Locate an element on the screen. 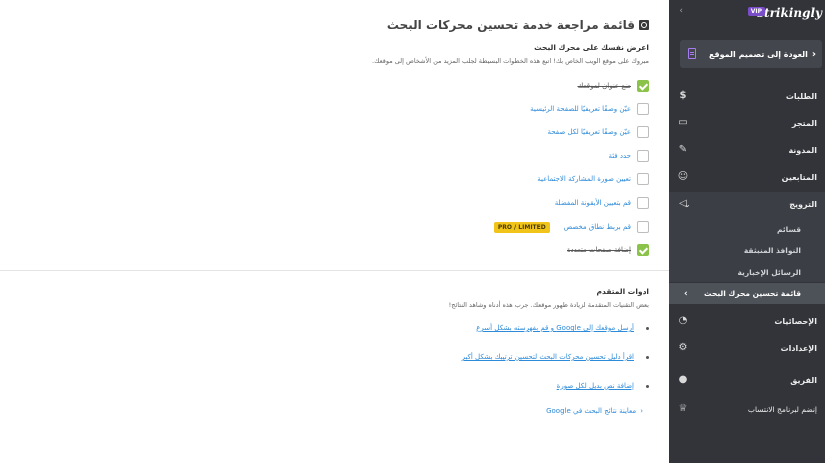 The width and height of the screenshot is (825, 463). sidebar-subitem-coupons: قسائم is located at coordinates (747, 229).